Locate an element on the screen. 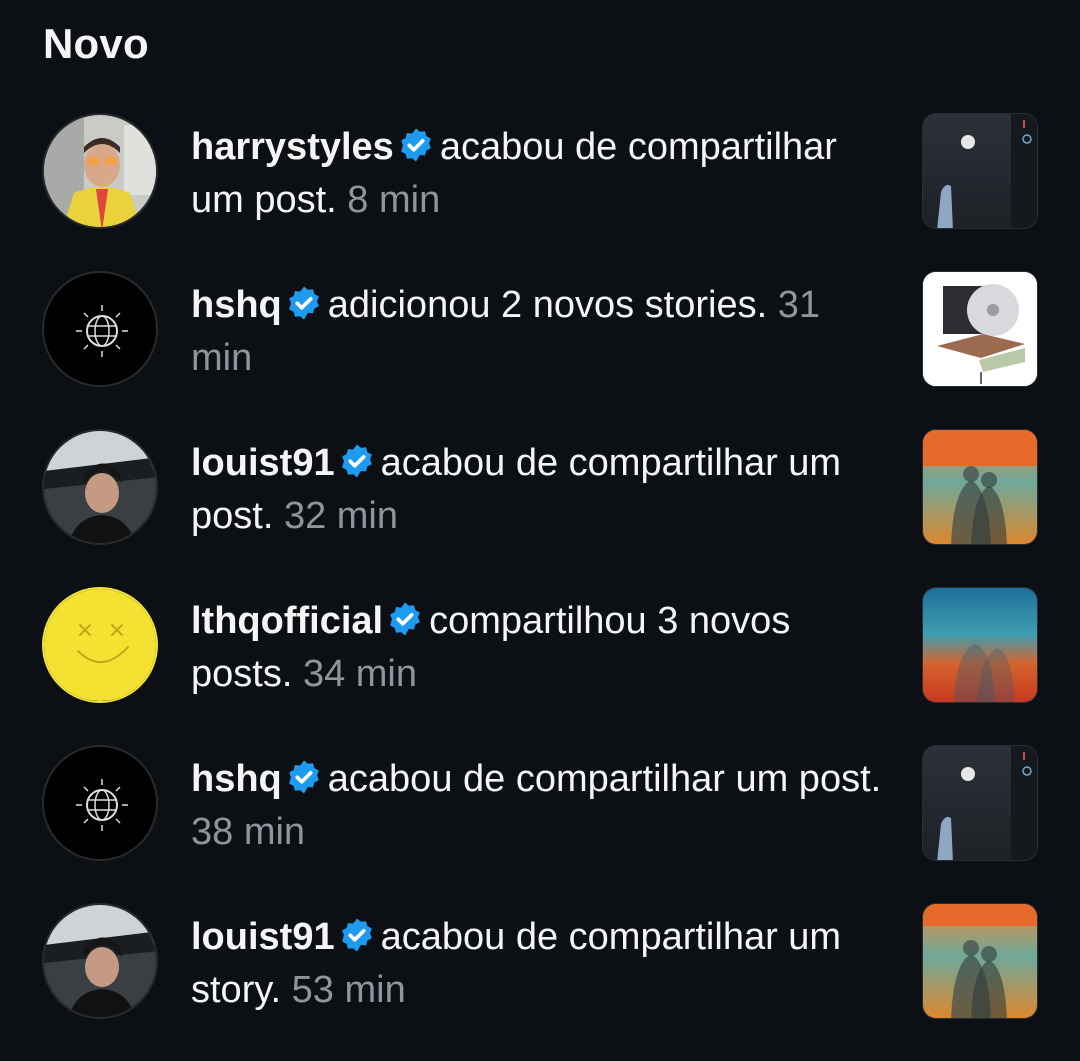 This screenshot has height=1061, width=1080. notification-row: hshq adicionou 2 novos stories. 31 min is located at coordinates (540, 350).